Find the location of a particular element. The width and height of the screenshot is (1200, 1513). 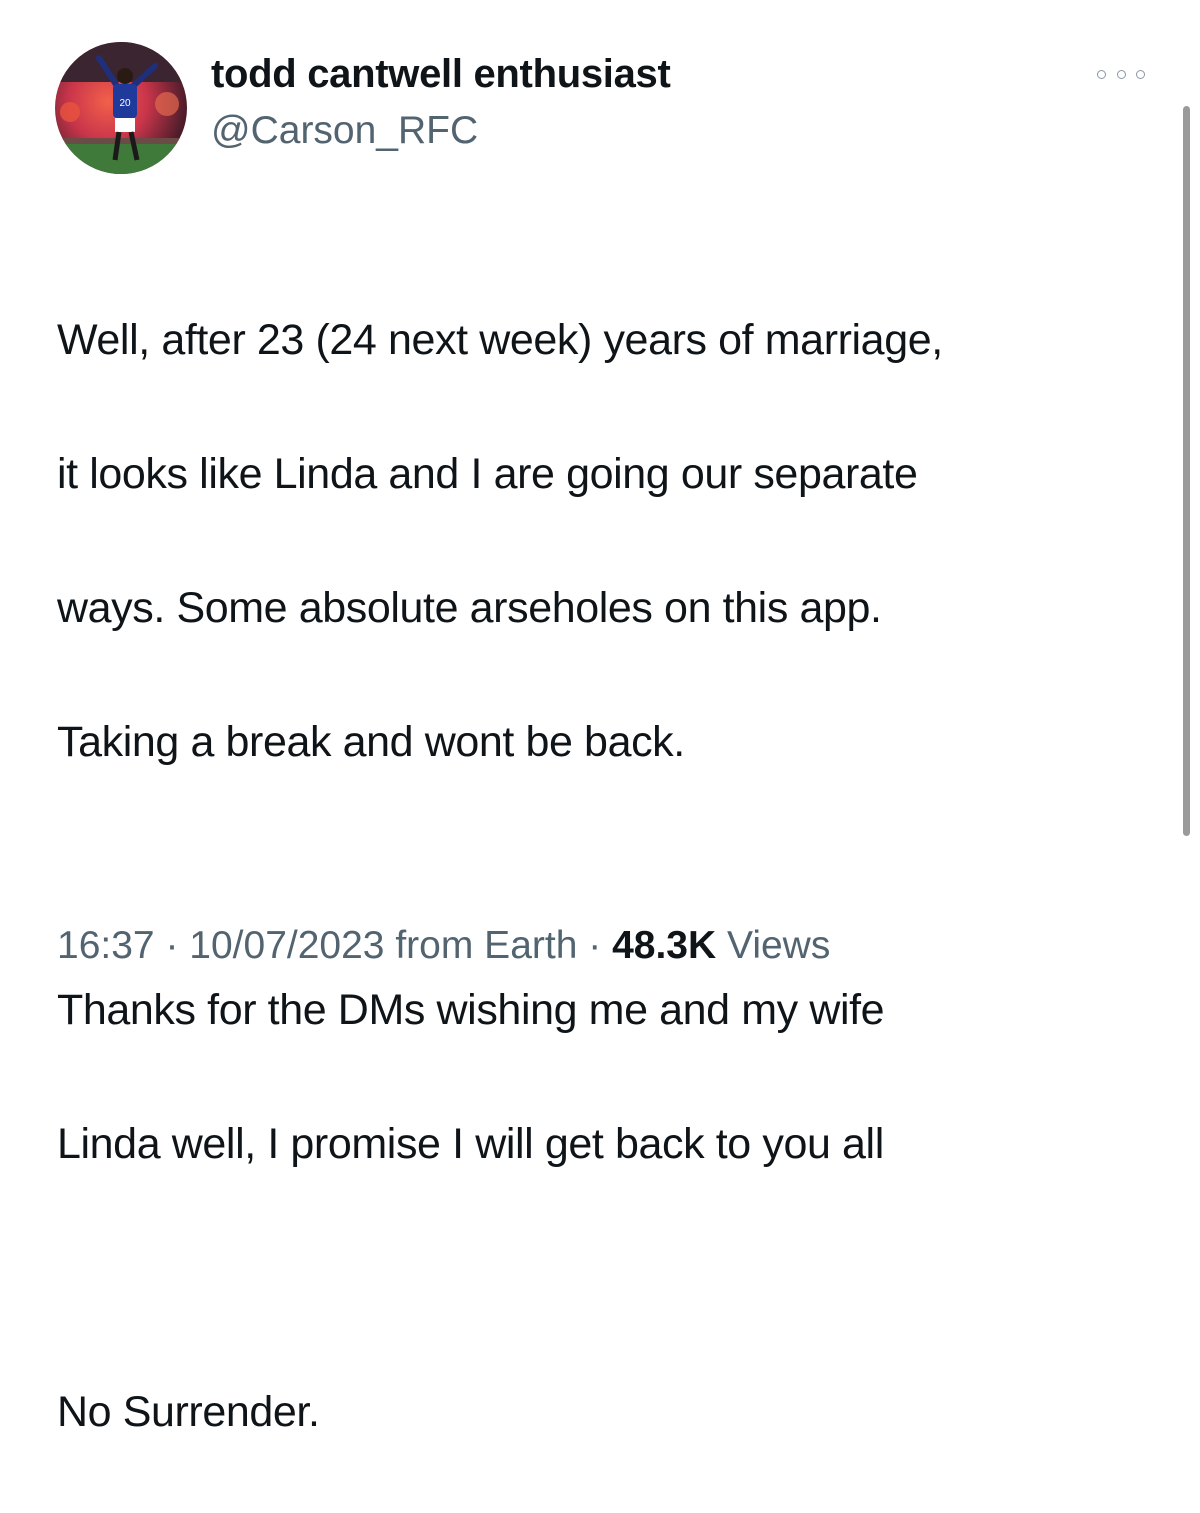

views-label: Views is located at coordinates (778, 945).